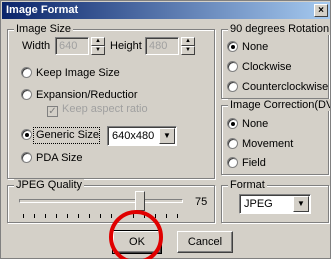  What do you see at coordinates (258, 204) in the screenshot?
I see `format-value: JPEG` at bounding box center [258, 204].